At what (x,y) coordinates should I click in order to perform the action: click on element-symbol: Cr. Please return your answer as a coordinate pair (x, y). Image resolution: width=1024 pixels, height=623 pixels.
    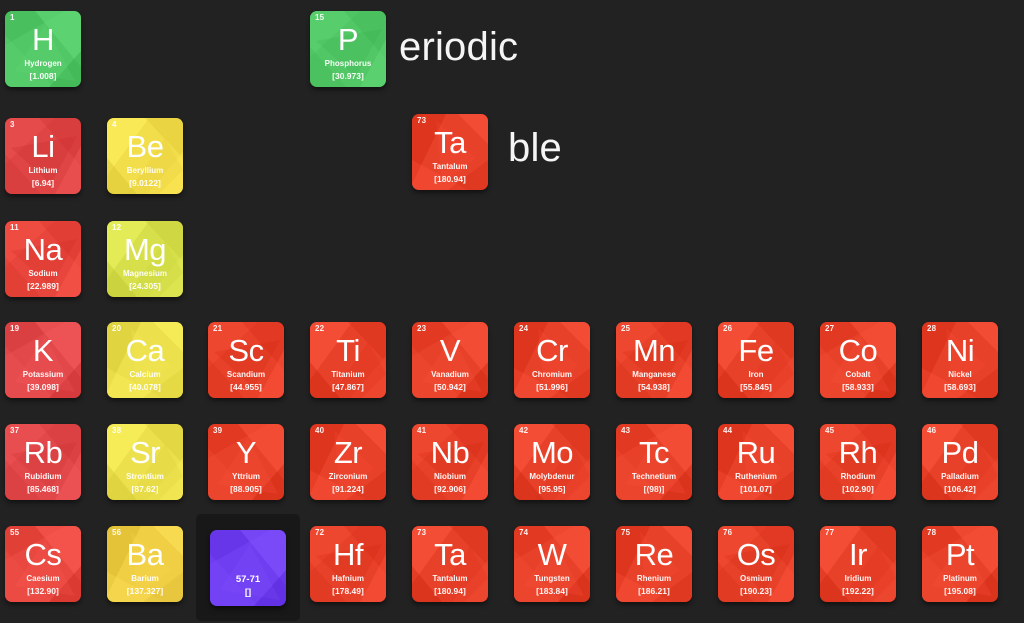
    Looking at the image, I should click on (552, 350).